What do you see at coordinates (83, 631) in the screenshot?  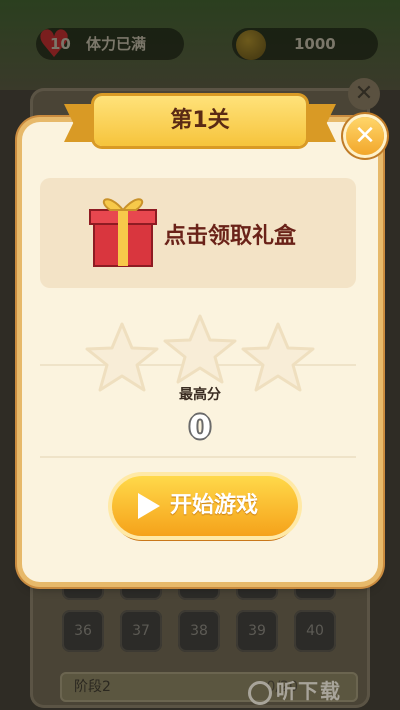 I see `level-cell-36: 36` at bounding box center [83, 631].